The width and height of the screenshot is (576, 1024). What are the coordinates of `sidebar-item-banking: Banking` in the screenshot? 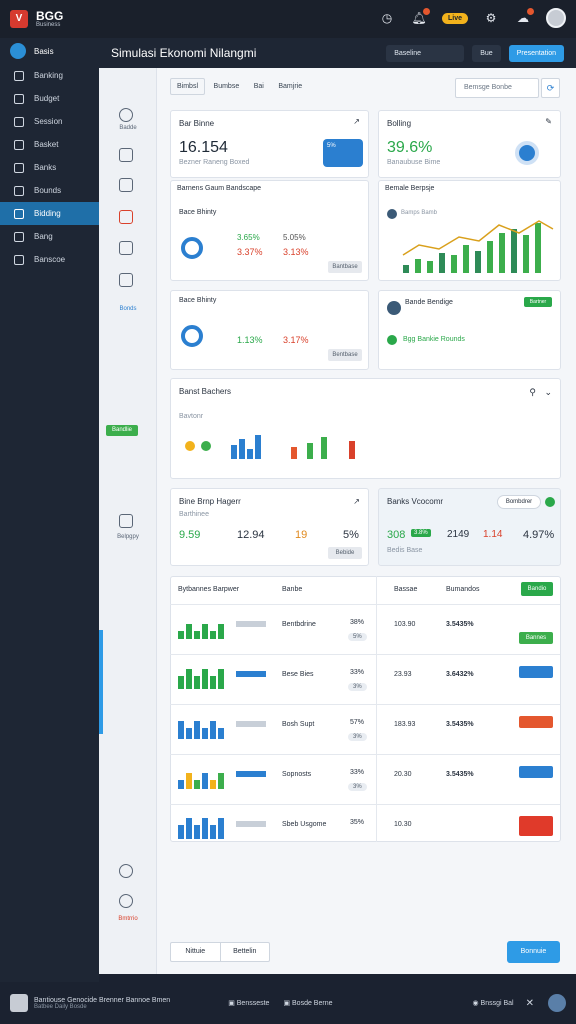 It's located at (49, 75).